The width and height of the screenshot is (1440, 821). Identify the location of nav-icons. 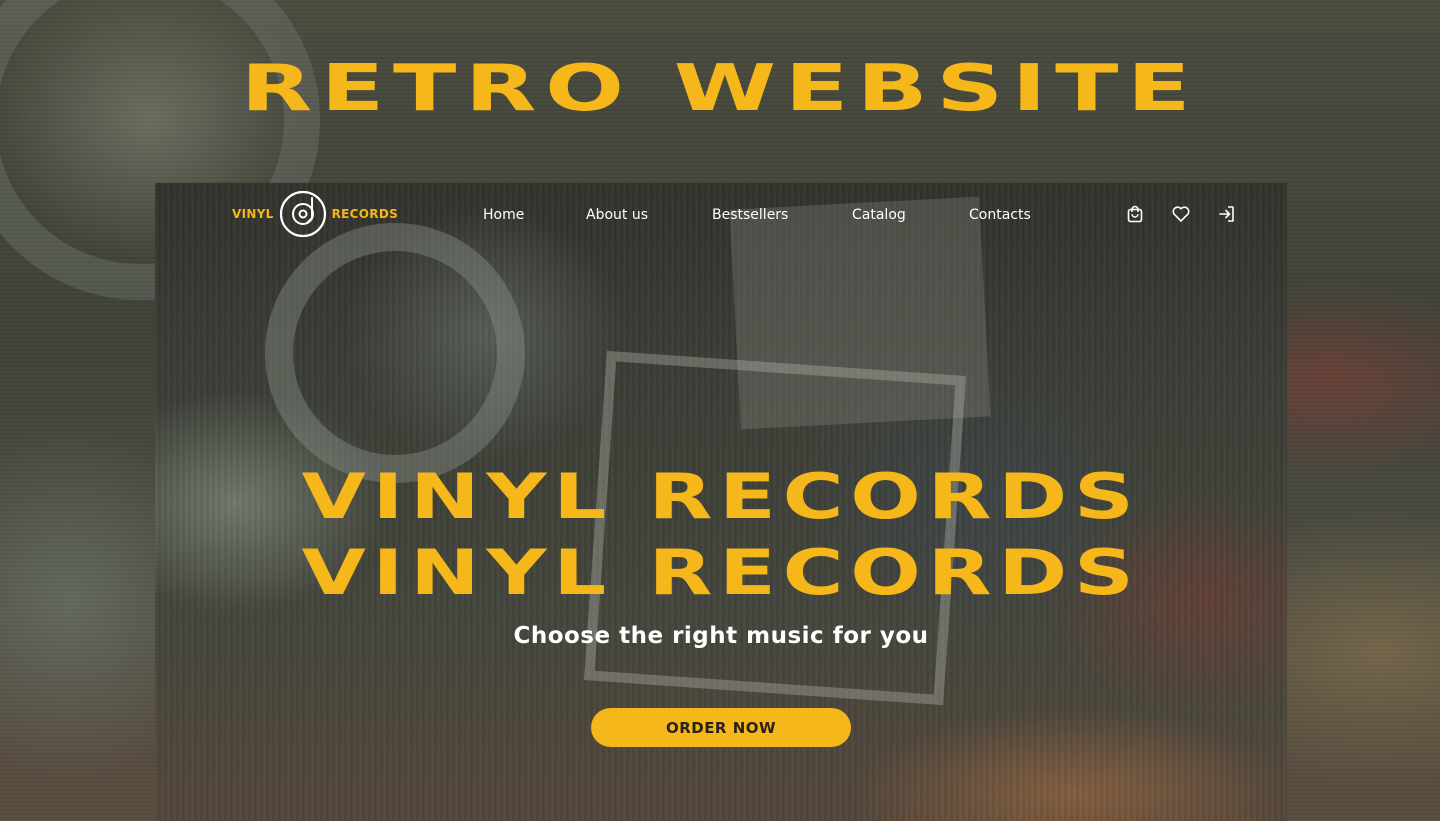
(1181, 214).